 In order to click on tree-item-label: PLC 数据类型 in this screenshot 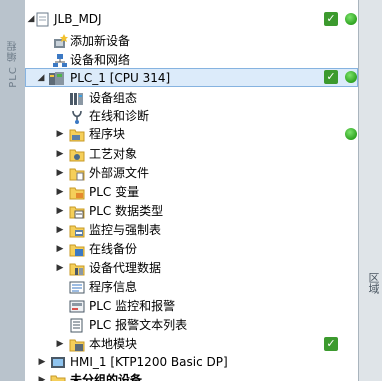, I will do `click(126, 211)`.